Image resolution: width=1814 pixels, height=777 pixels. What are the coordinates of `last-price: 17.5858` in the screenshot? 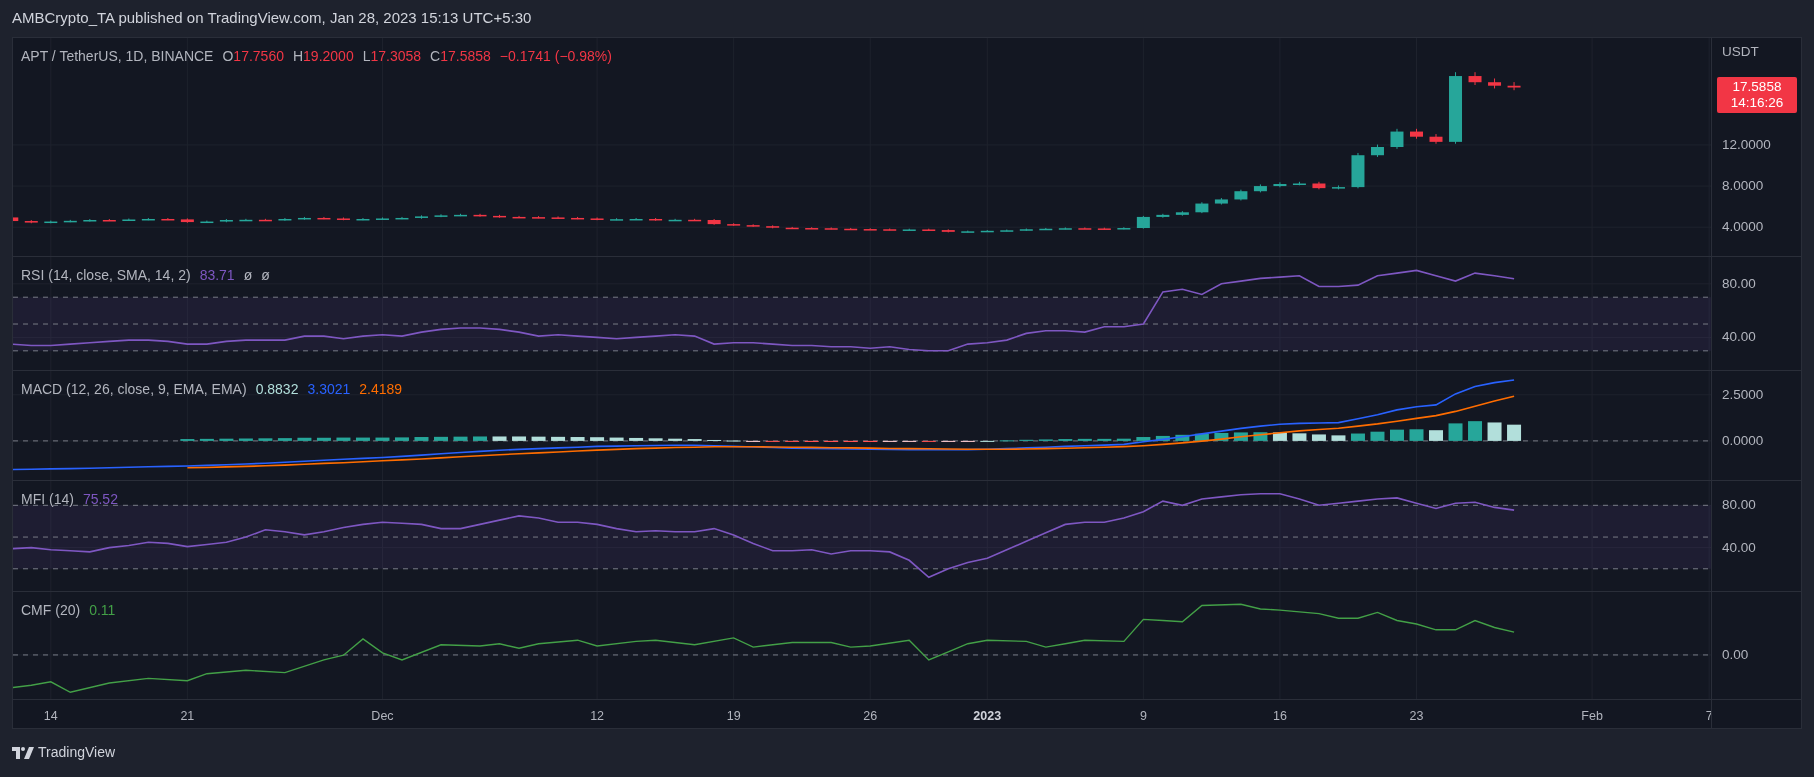 It's located at (1757, 86).